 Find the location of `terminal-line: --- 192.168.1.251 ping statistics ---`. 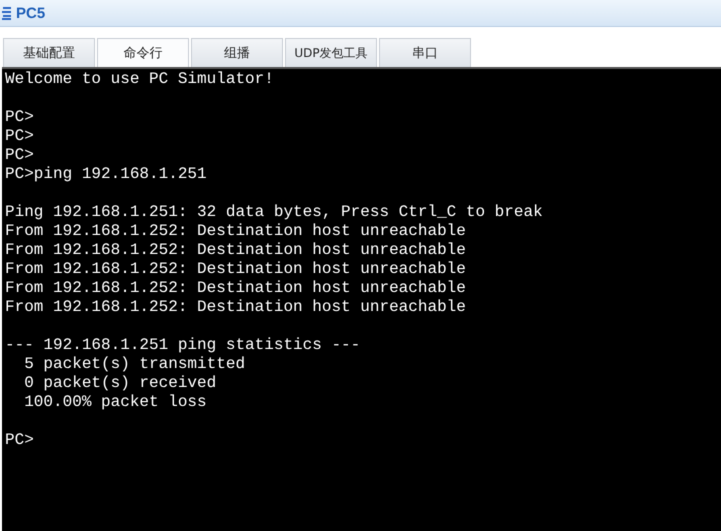

terminal-line: --- 192.168.1.251 ping statistics --- is located at coordinates (183, 345).